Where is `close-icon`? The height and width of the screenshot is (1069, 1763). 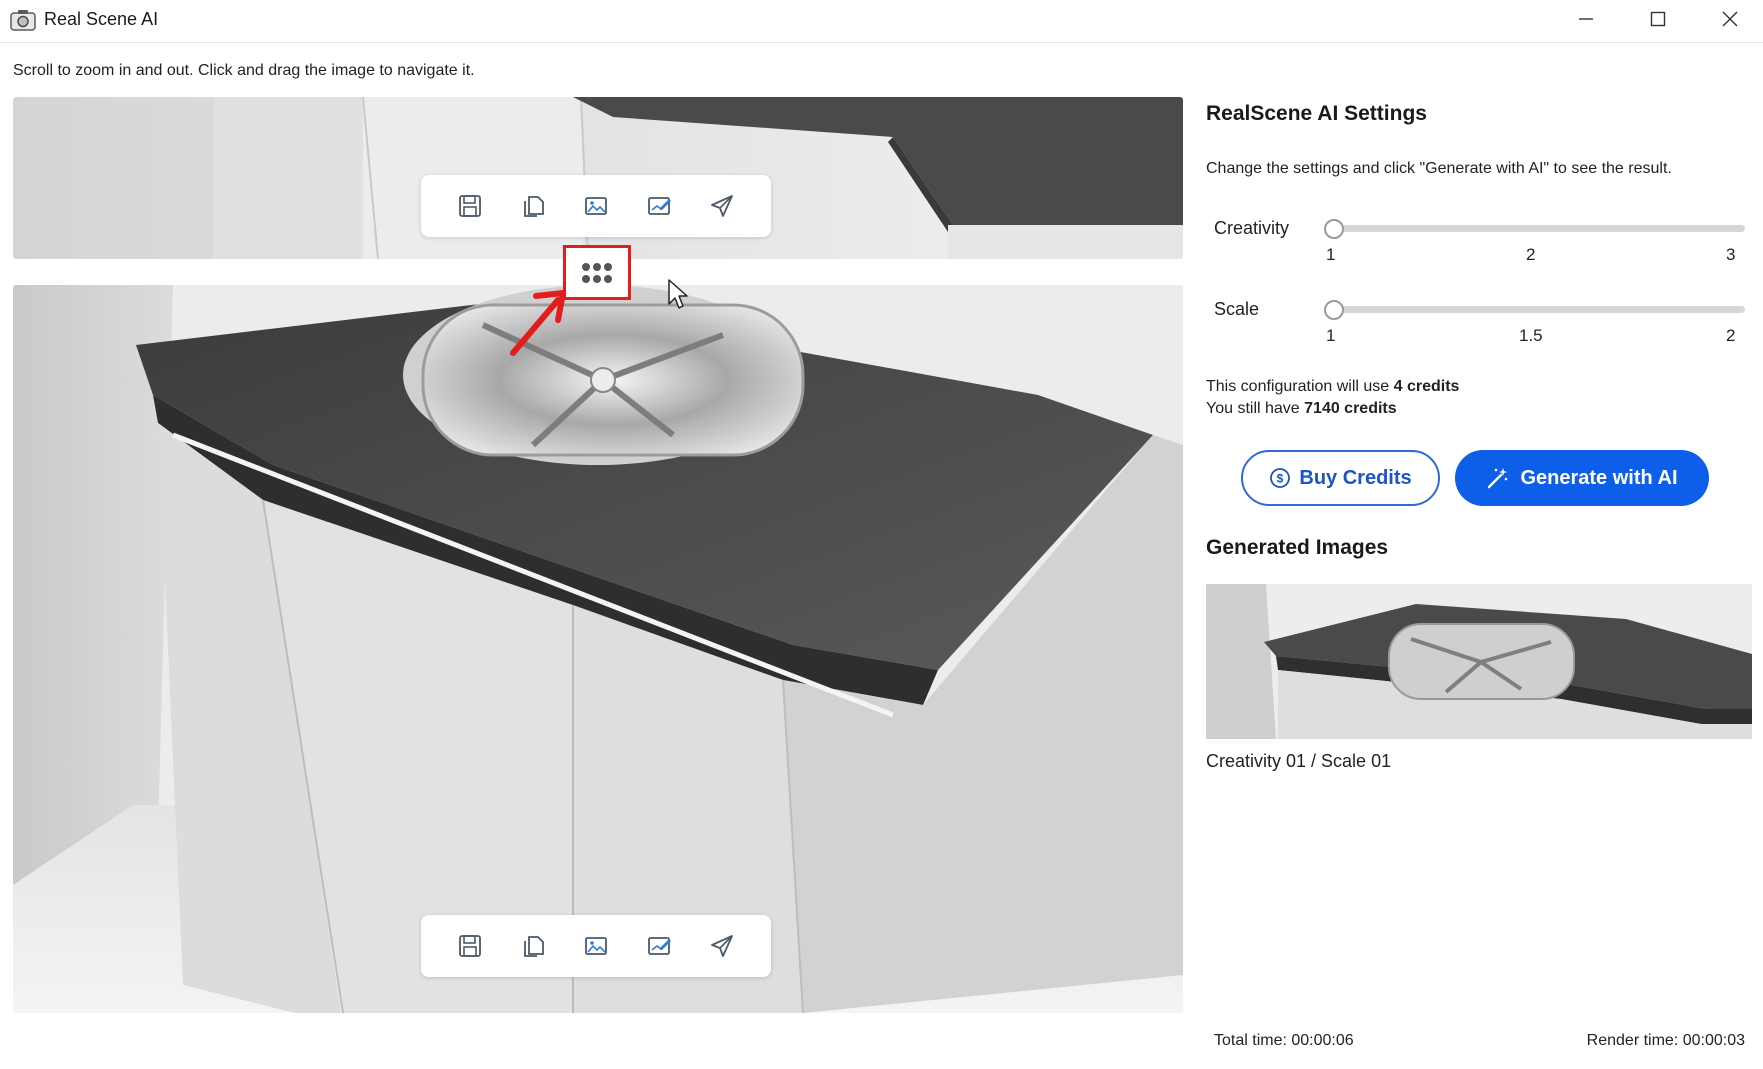 close-icon is located at coordinates (1730, 19).